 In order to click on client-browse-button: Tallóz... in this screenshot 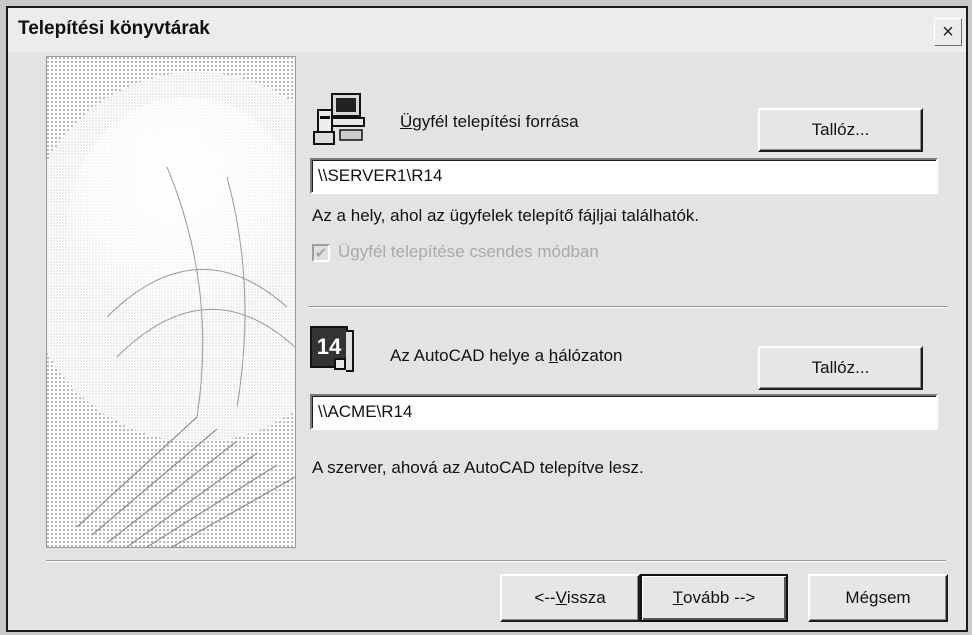, I will do `click(840, 130)`.